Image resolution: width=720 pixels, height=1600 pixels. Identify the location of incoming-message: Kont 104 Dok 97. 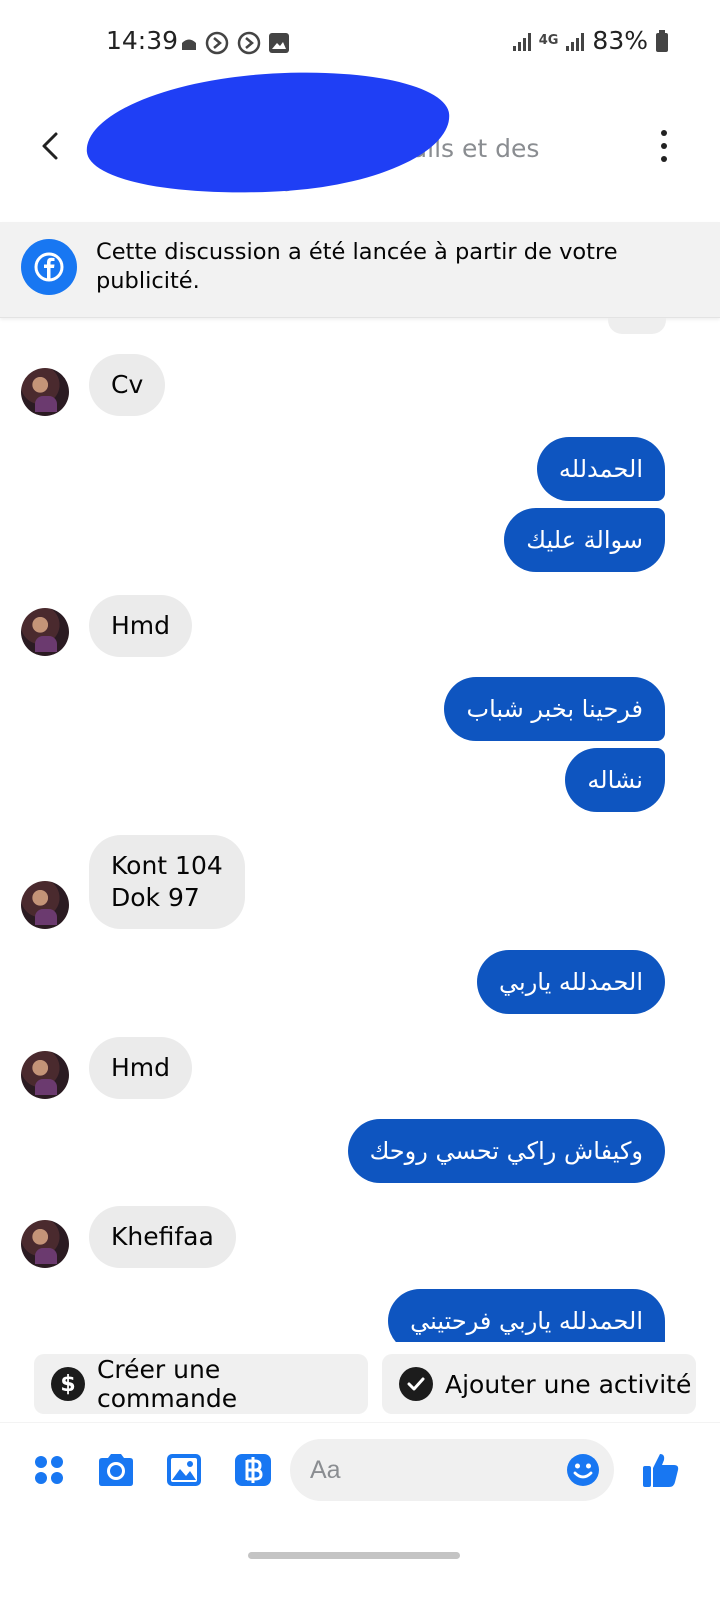
(167, 882).